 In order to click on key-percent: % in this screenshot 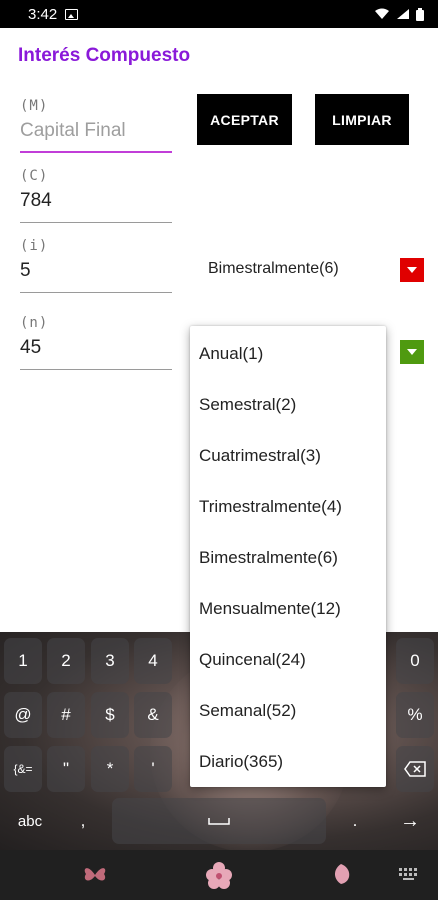, I will do `click(415, 715)`.